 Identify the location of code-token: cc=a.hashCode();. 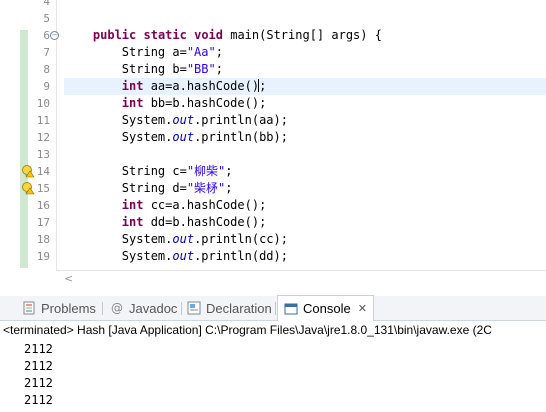
(205, 205).